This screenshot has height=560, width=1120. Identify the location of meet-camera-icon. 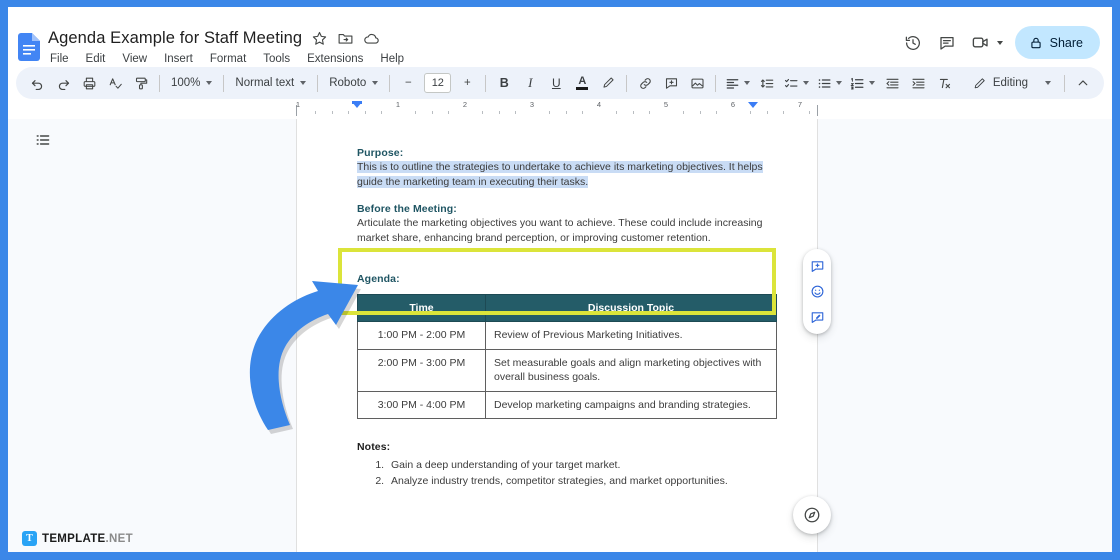
(981, 43).